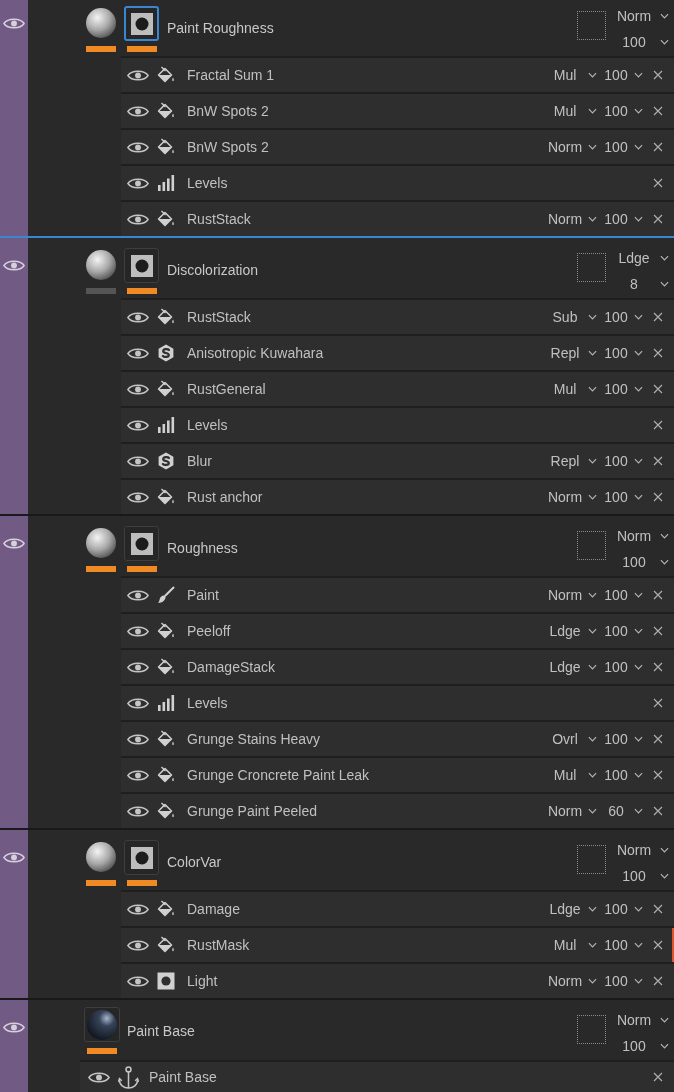  I want to click on effect-row: Light Norm 100, so click(397, 980).